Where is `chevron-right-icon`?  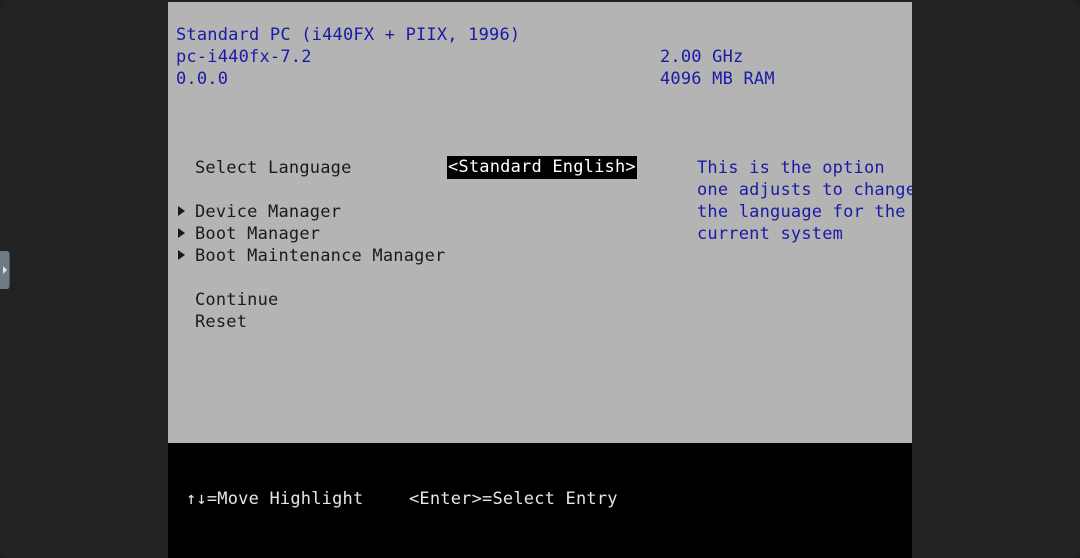 chevron-right-icon is located at coordinates (5, 270).